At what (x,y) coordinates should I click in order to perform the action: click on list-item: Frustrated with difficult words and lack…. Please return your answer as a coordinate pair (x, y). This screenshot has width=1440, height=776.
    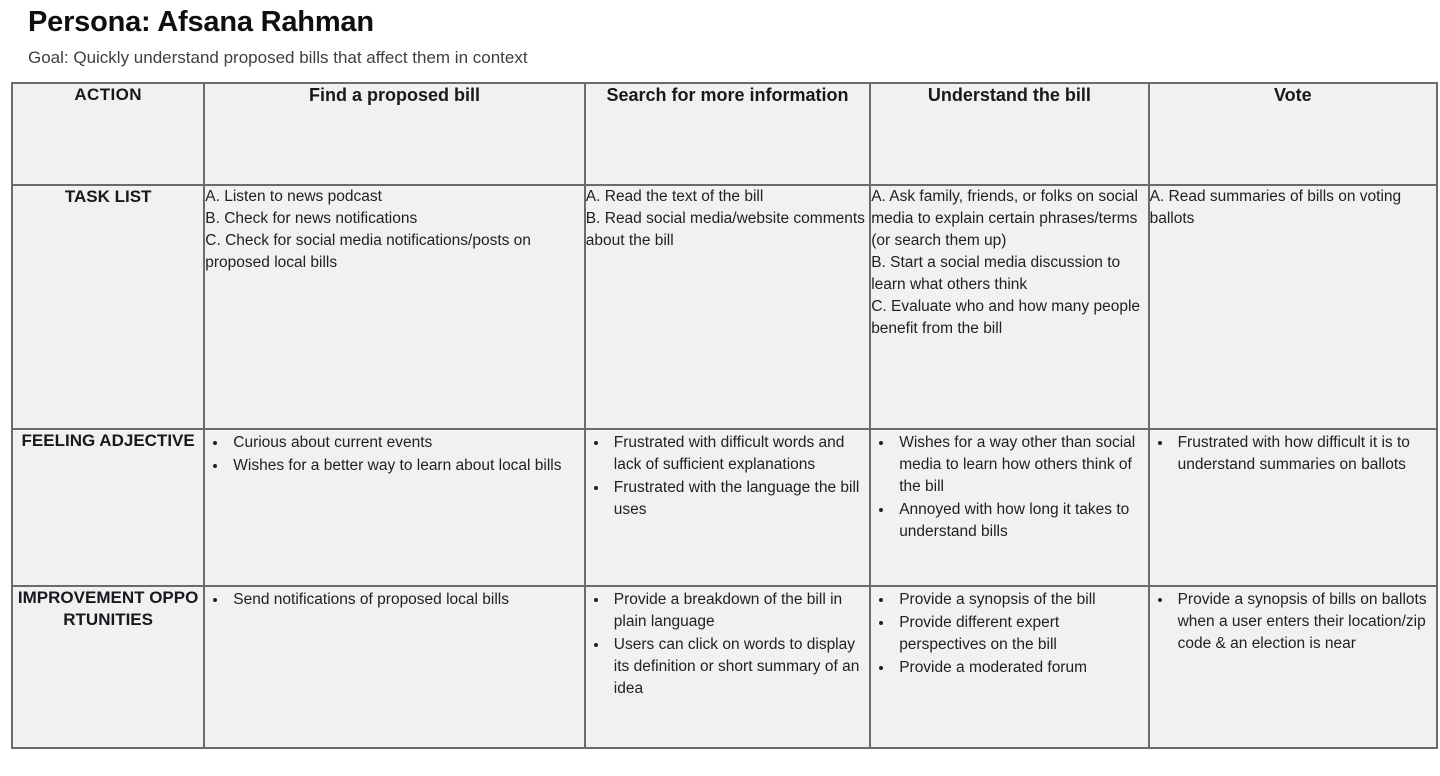
    Looking at the image, I should click on (739, 454).